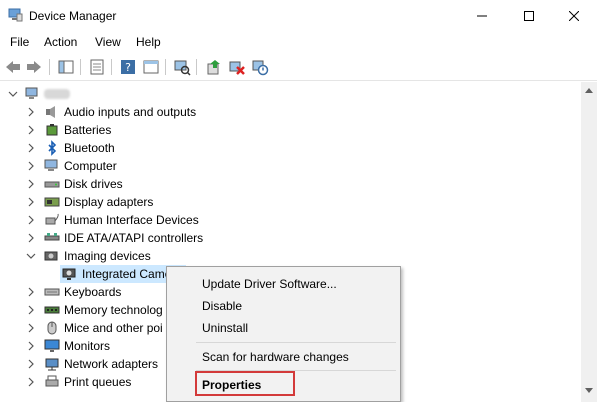  What do you see at coordinates (52, 148) in the screenshot?
I see `bluetooth-icon` at bounding box center [52, 148].